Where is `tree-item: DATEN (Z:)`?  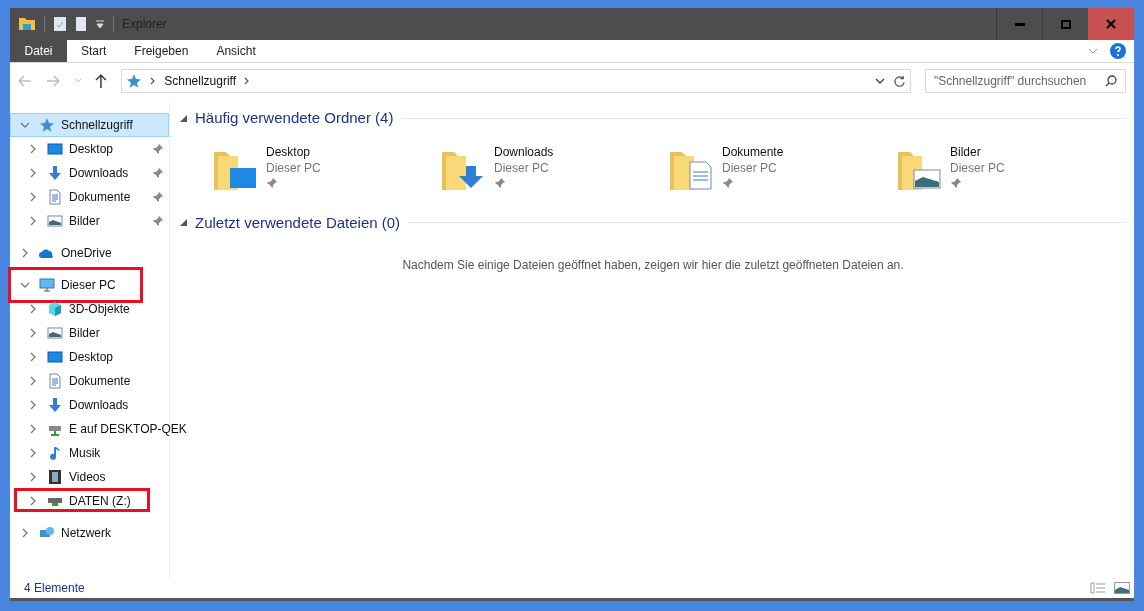
tree-item: DATEN (Z:) is located at coordinates (89, 501).